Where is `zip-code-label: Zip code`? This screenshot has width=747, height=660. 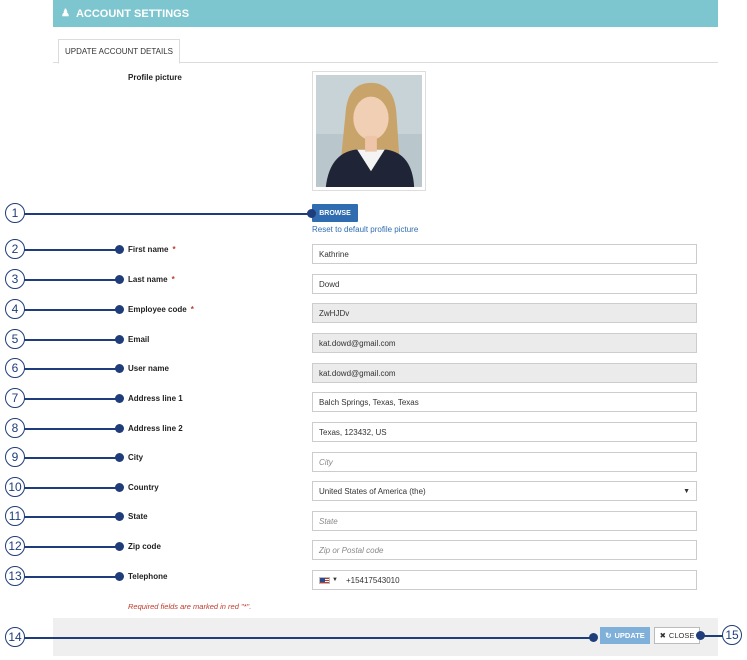 zip-code-label: Zip code is located at coordinates (144, 546).